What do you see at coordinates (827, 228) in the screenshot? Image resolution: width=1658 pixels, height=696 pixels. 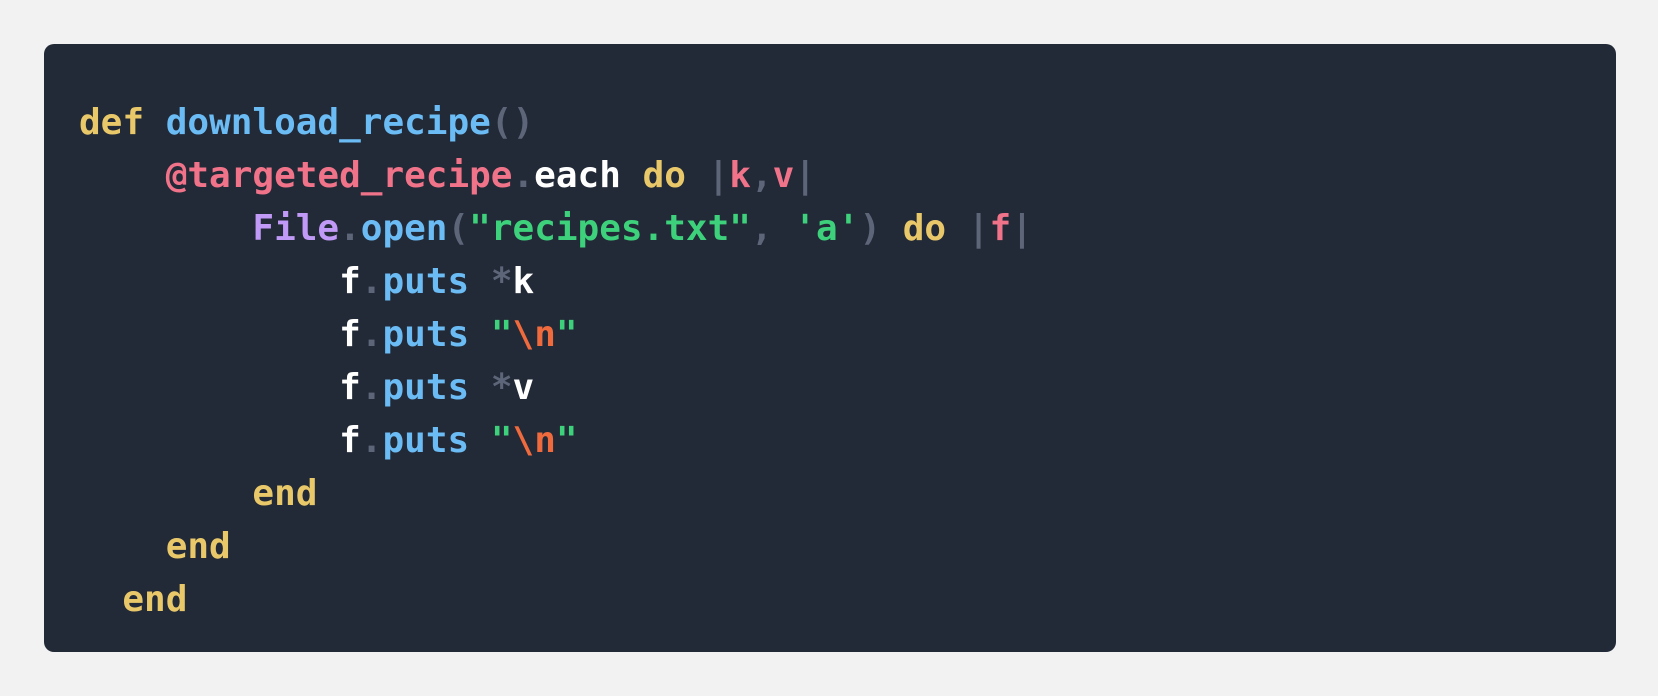 I see `code-token-string: 'a'` at bounding box center [827, 228].